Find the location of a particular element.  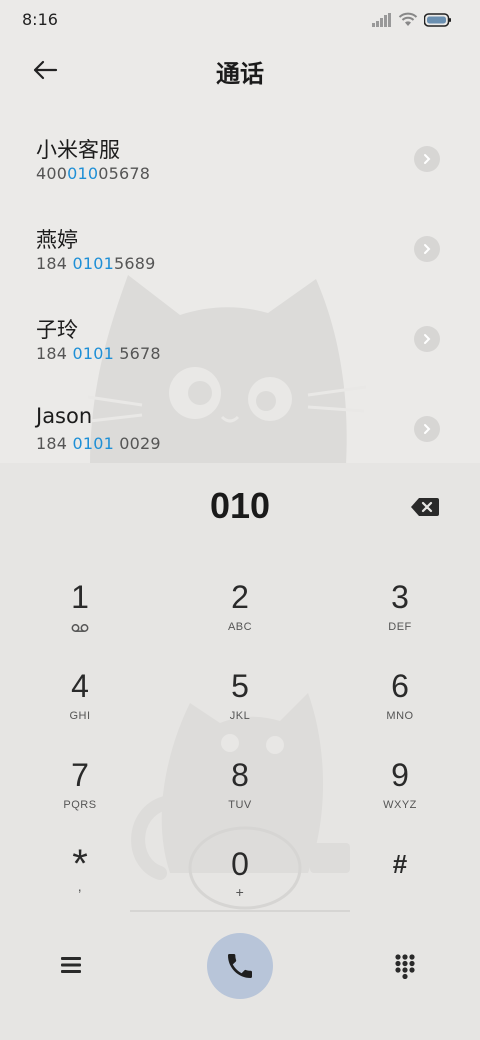

wifi-icon is located at coordinates (408, 19).